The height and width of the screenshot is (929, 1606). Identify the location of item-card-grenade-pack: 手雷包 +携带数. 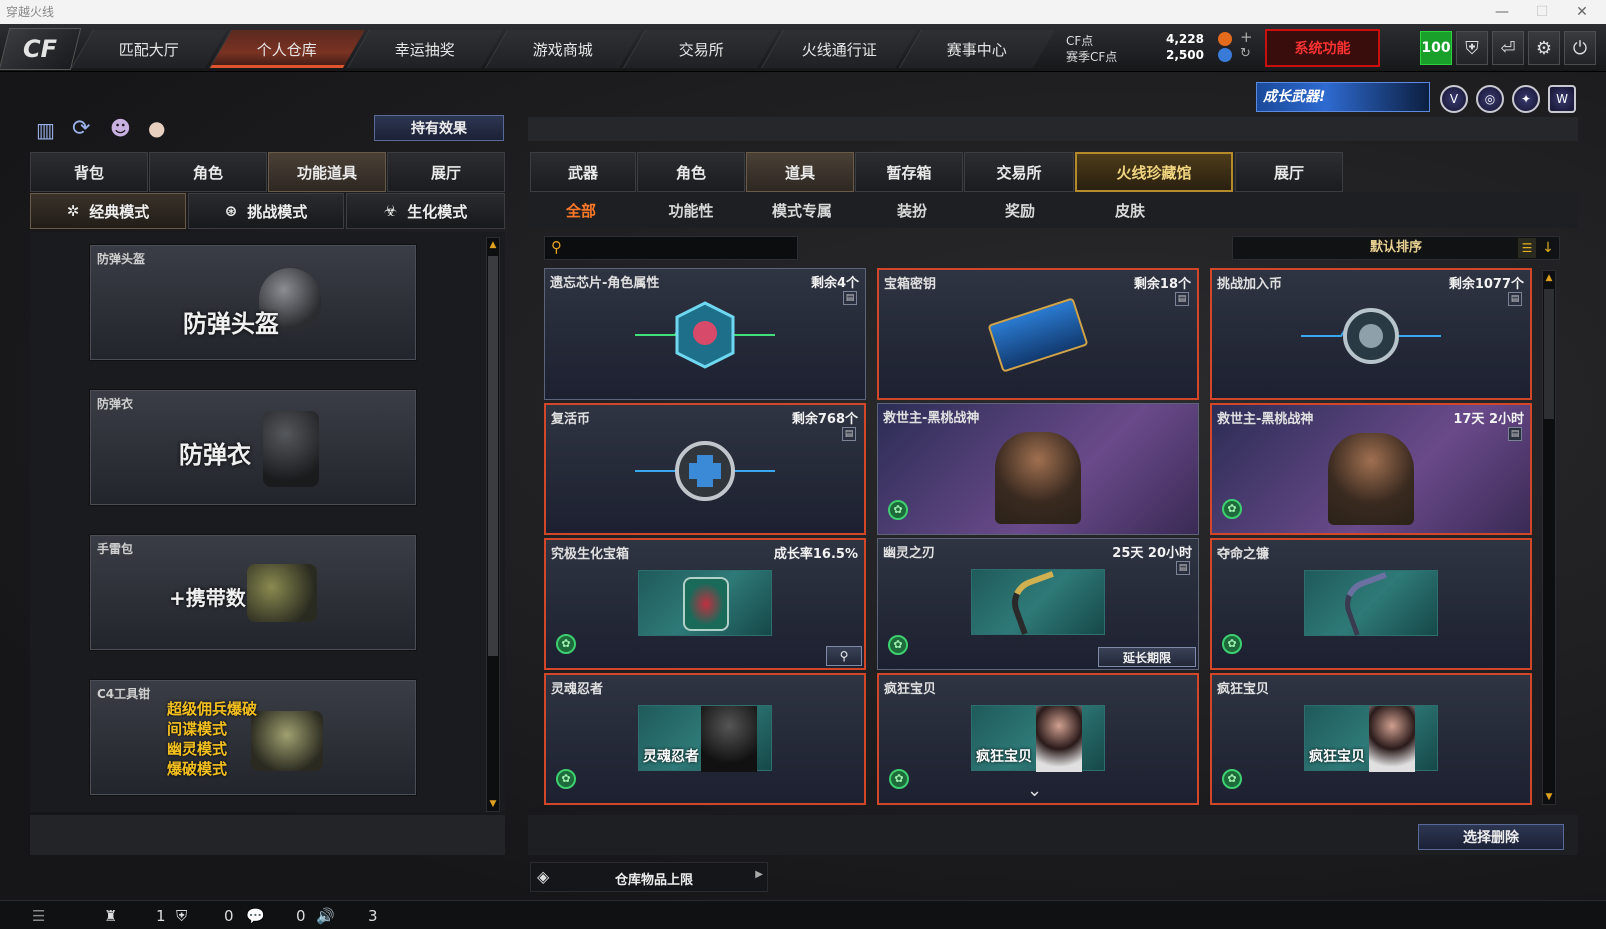
(253, 592).